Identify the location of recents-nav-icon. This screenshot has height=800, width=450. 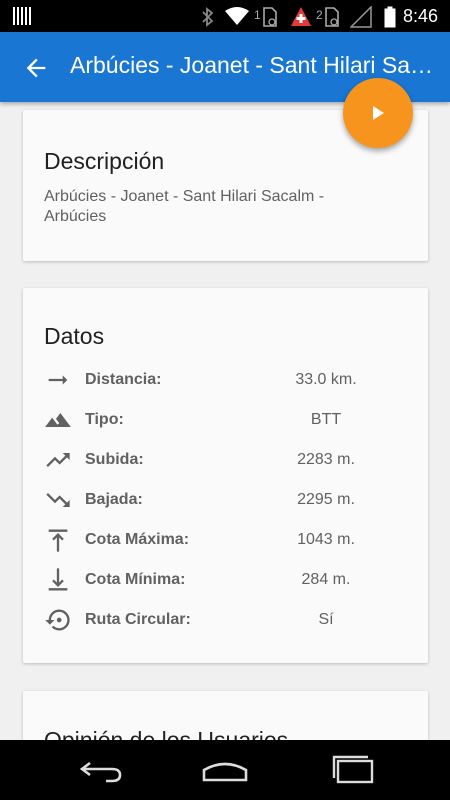
(353, 770).